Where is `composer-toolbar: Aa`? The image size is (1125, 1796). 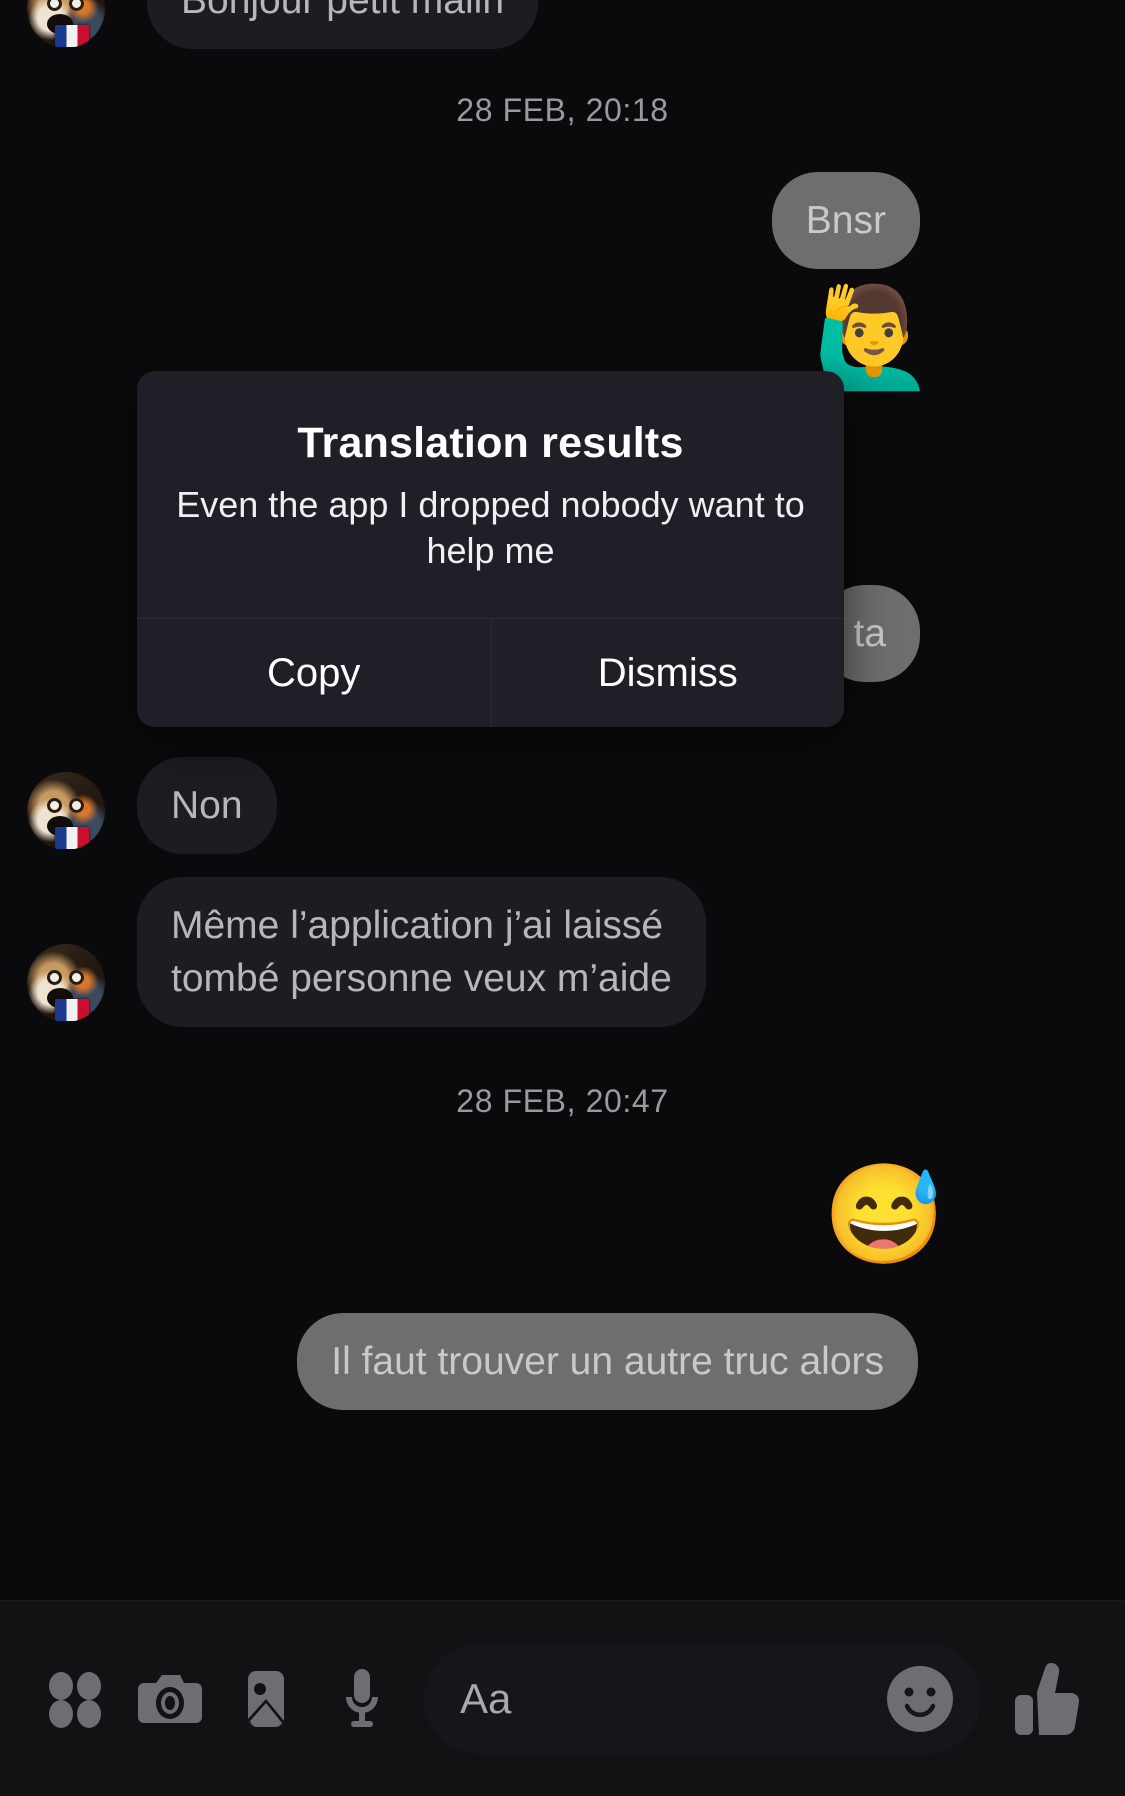 composer-toolbar: Aa is located at coordinates (562, 1698).